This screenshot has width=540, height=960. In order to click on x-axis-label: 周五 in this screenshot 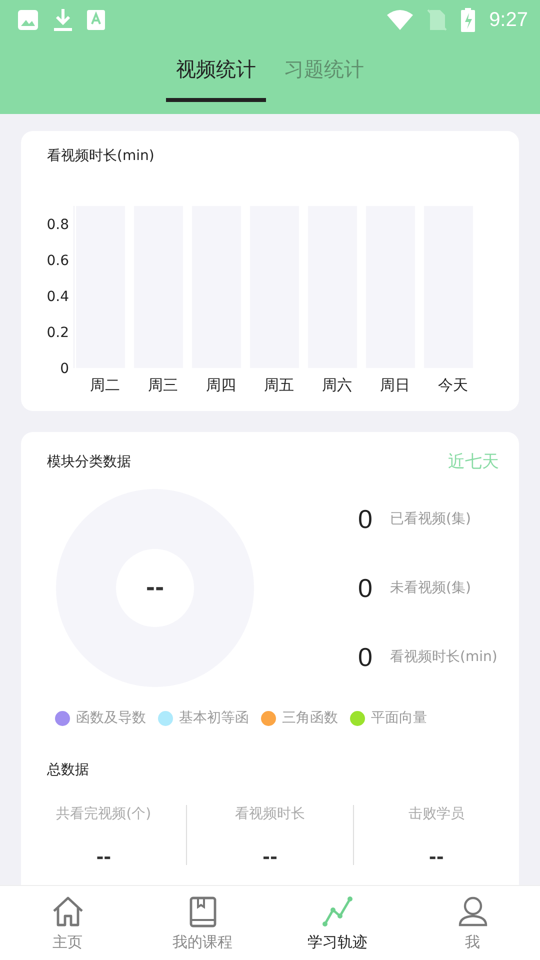, I will do `click(279, 385)`.